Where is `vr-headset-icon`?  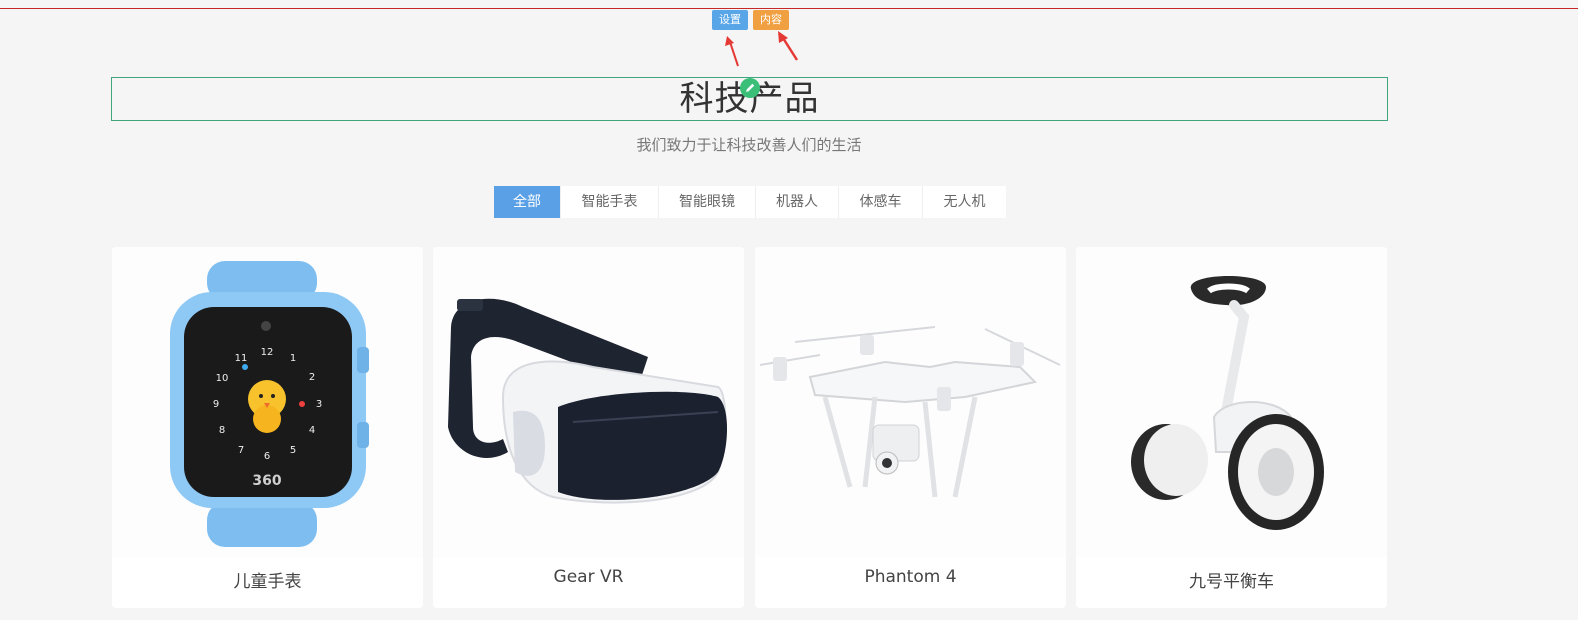 vr-headset-icon is located at coordinates (588, 401).